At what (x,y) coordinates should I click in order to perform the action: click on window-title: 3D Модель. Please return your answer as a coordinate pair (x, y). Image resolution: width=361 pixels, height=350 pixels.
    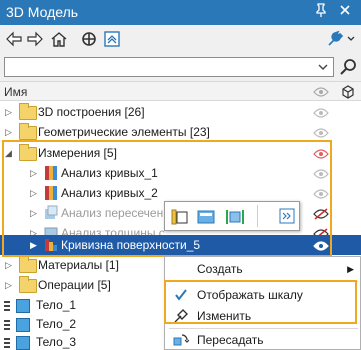
    Looking at the image, I should click on (42, 12).